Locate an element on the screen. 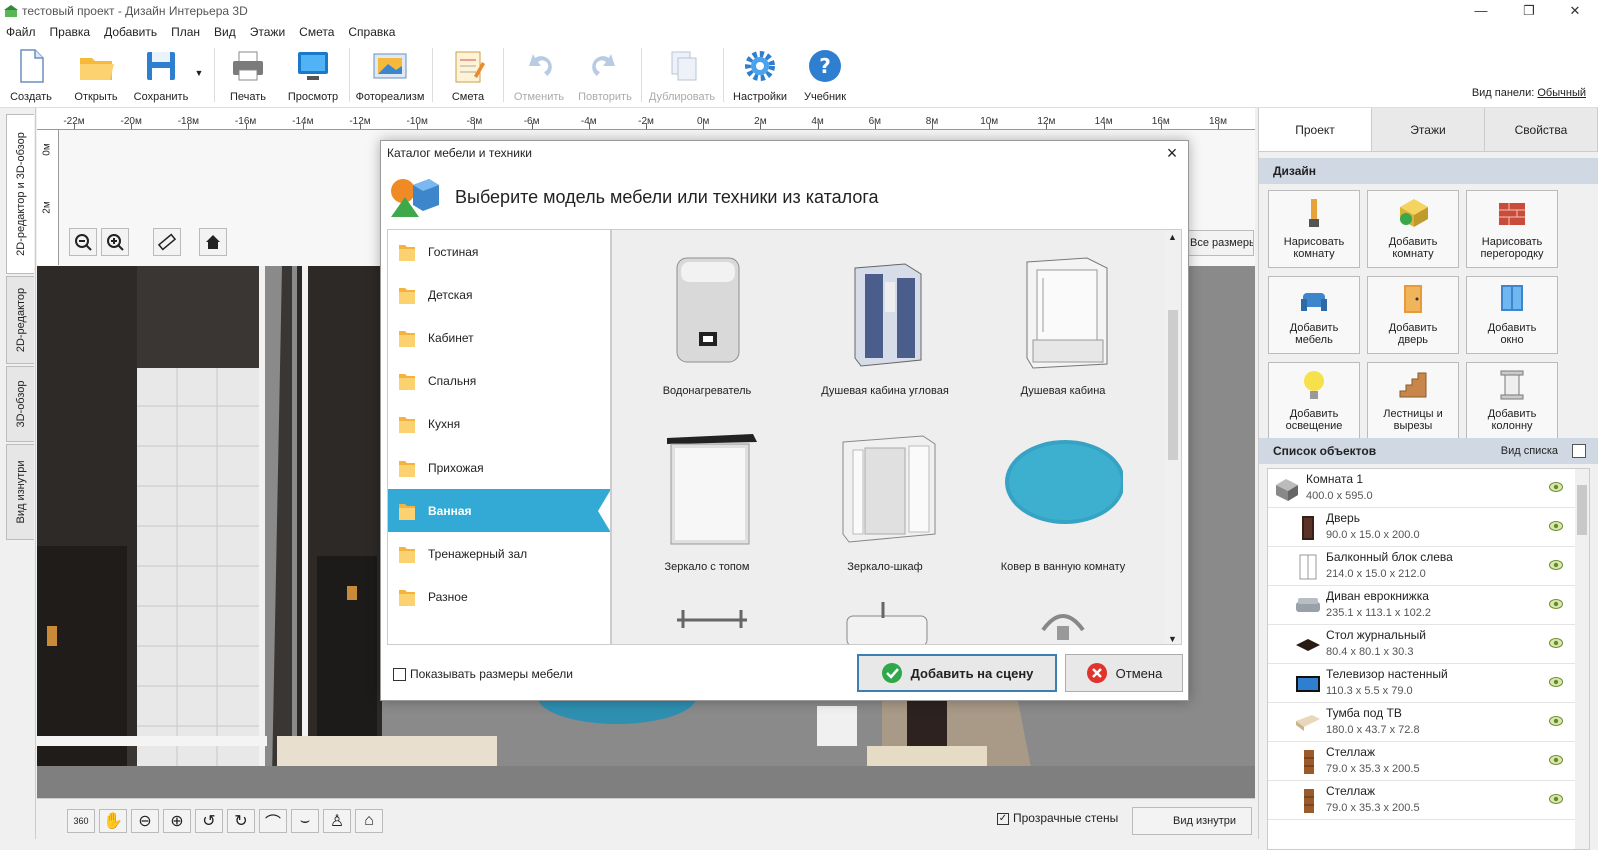 This screenshot has height=850, width=1598. photorealism-button: Фотореализм is located at coordinates (390, 75).